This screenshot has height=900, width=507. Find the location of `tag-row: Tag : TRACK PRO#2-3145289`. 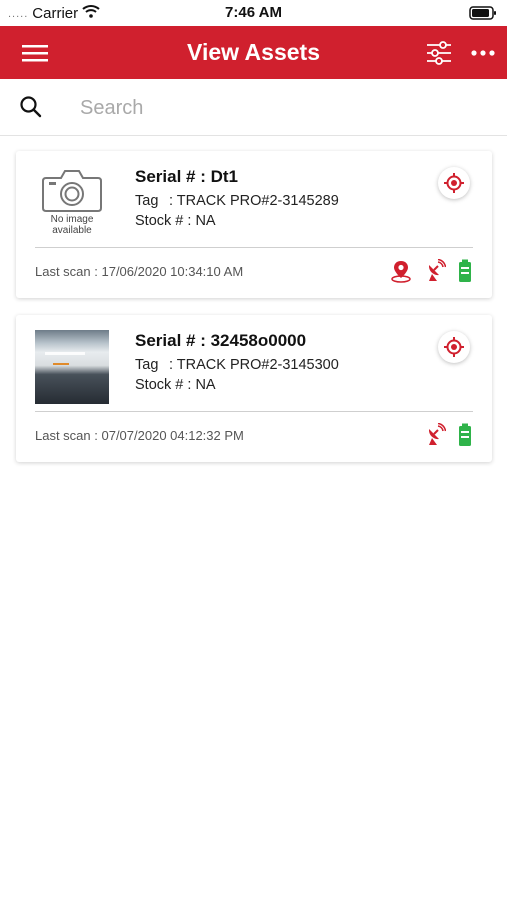

tag-row: Tag : TRACK PRO#2-3145289 is located at coordinates (237, 201).